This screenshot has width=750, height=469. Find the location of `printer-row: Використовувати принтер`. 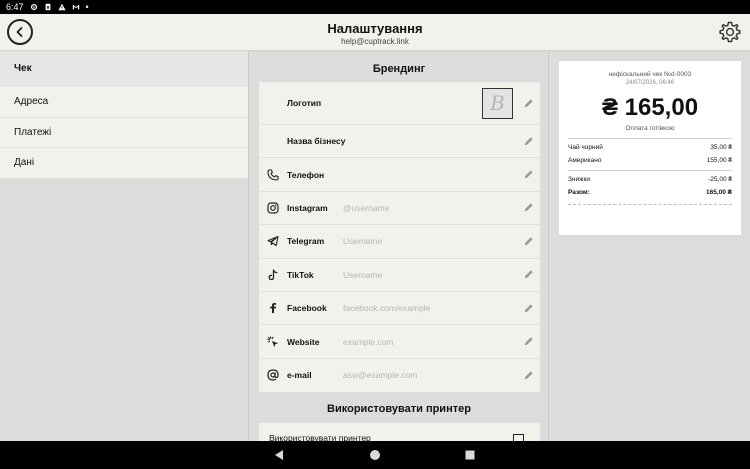

printer-row: Використовувати принтер is located at coordinates (399, 432).